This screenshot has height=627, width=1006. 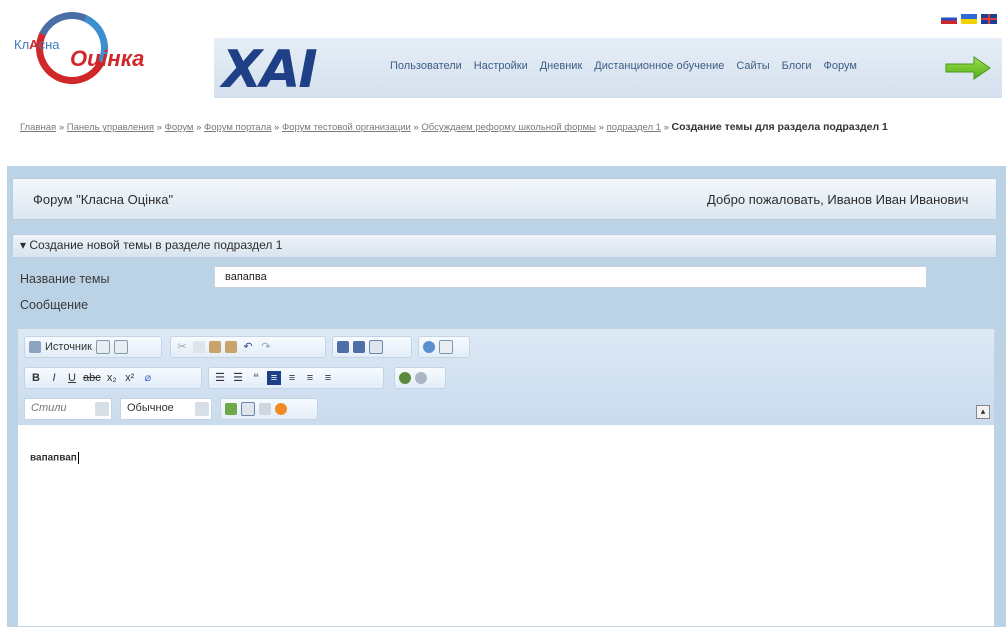 What do you see at coordinates (237, 127) in the screenshot?
I see `breadcrumb-link-portal-forum: Форум портала` at bounding box center [237, 127].